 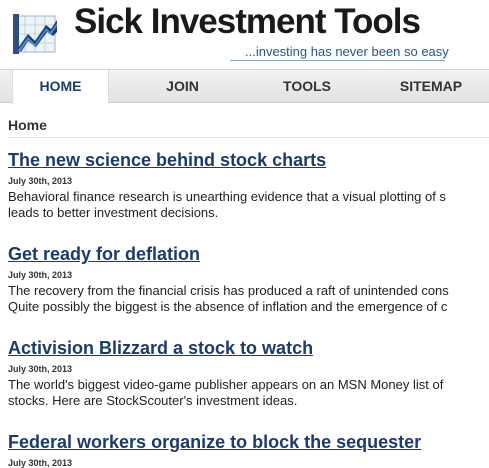 What do you see at coordinates (431, 86) in the screenshot?
I see `nav-sitemap: SITEMAP` at bounding box center [431, 86].